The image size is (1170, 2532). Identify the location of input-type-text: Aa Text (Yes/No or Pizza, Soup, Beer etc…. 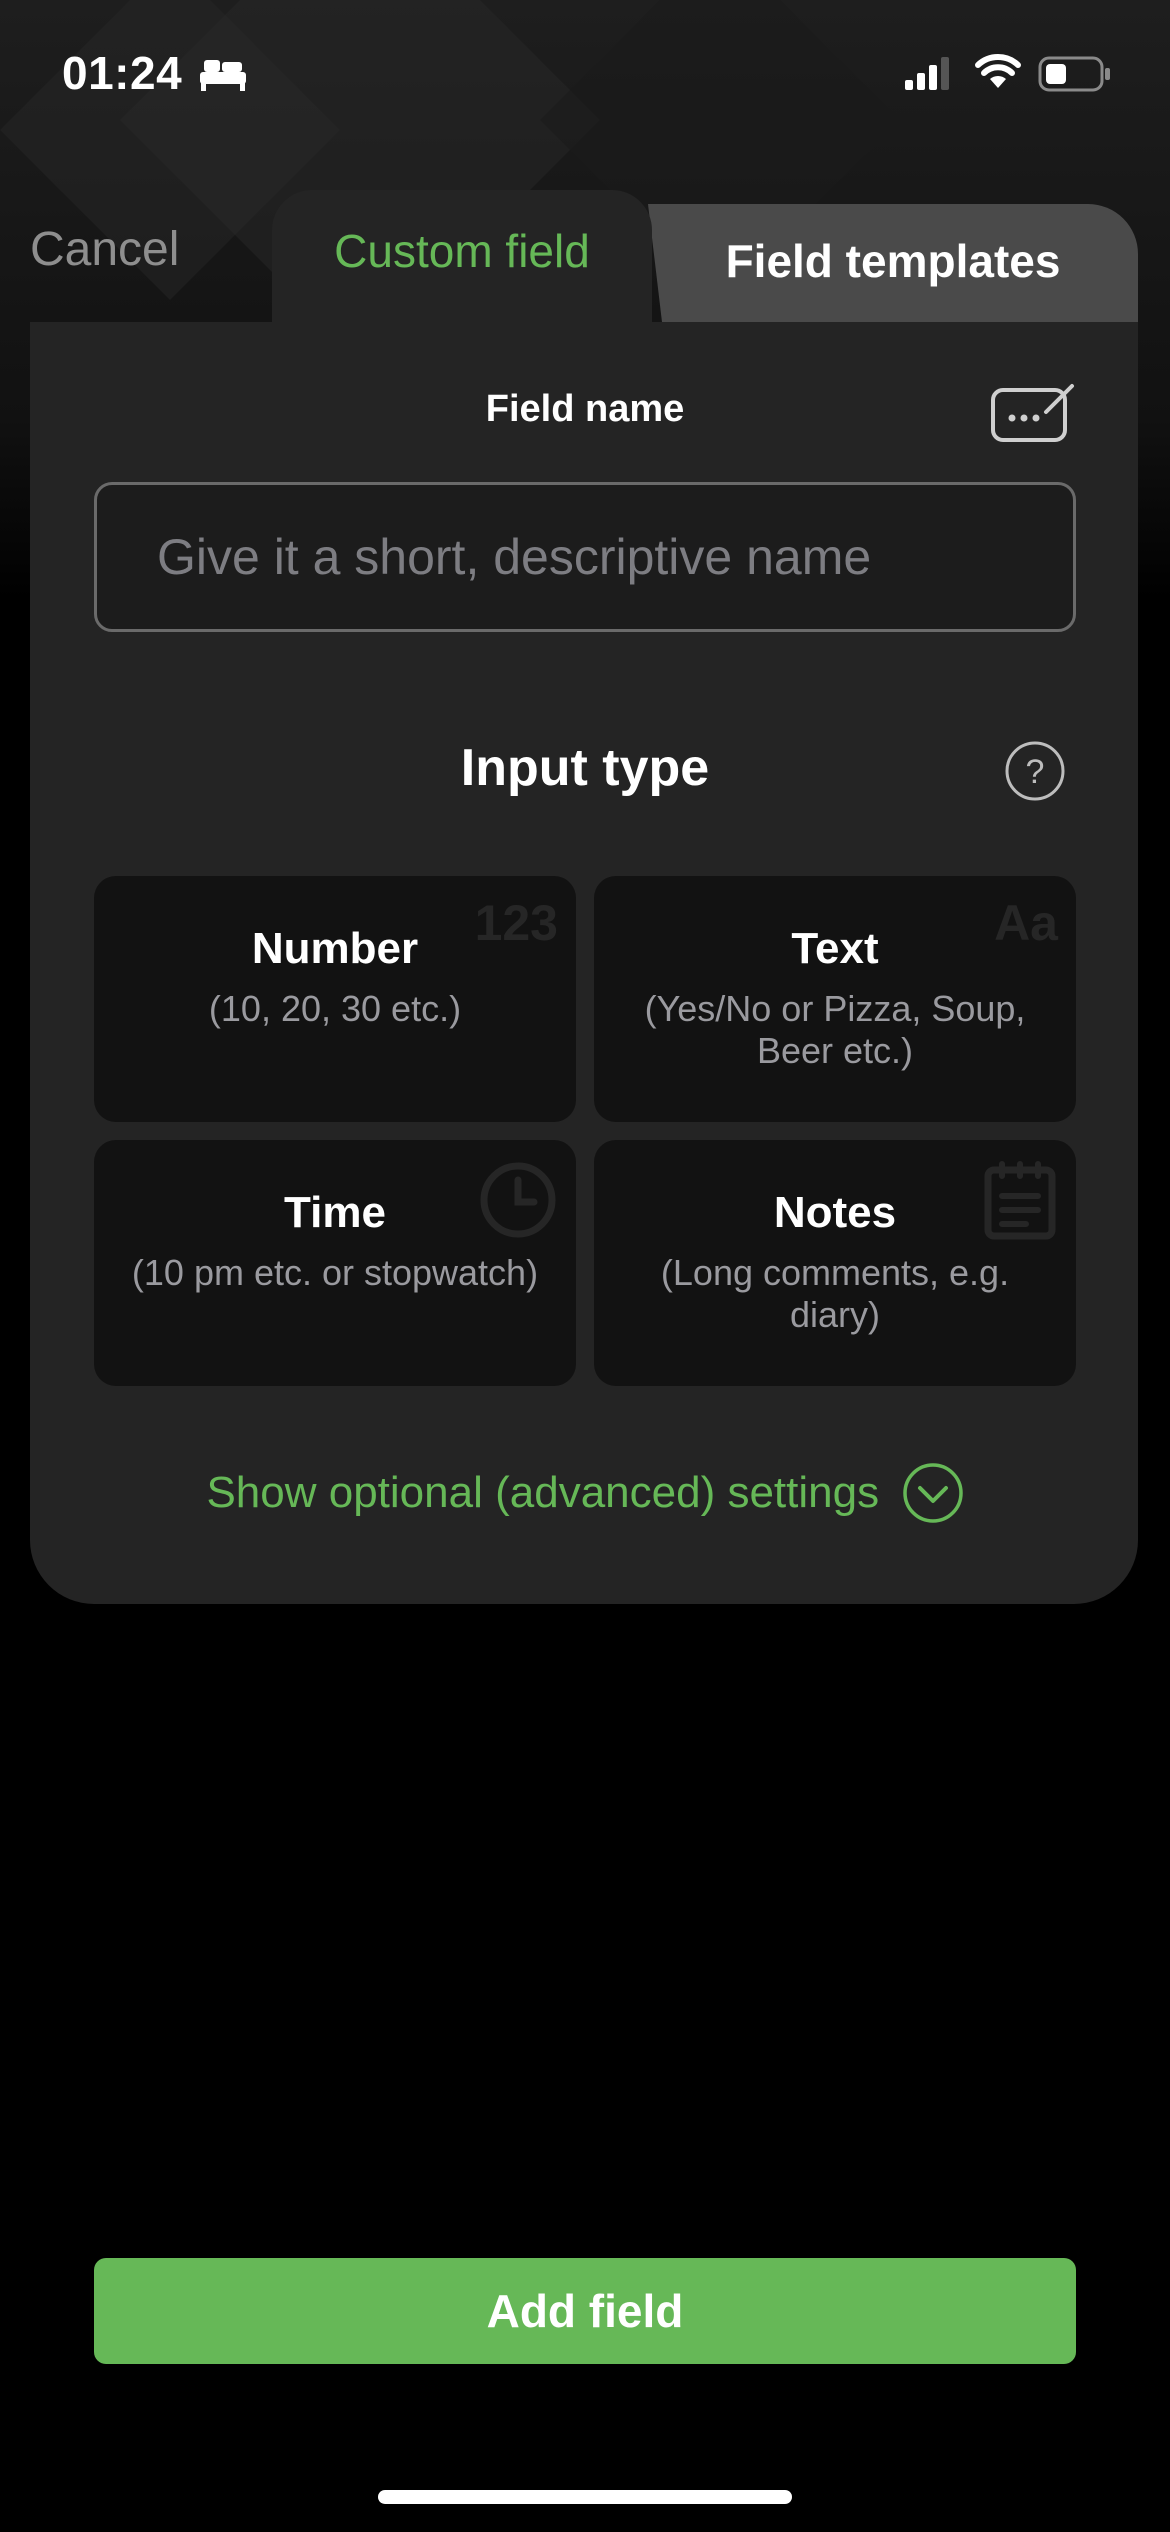
(835, 999).